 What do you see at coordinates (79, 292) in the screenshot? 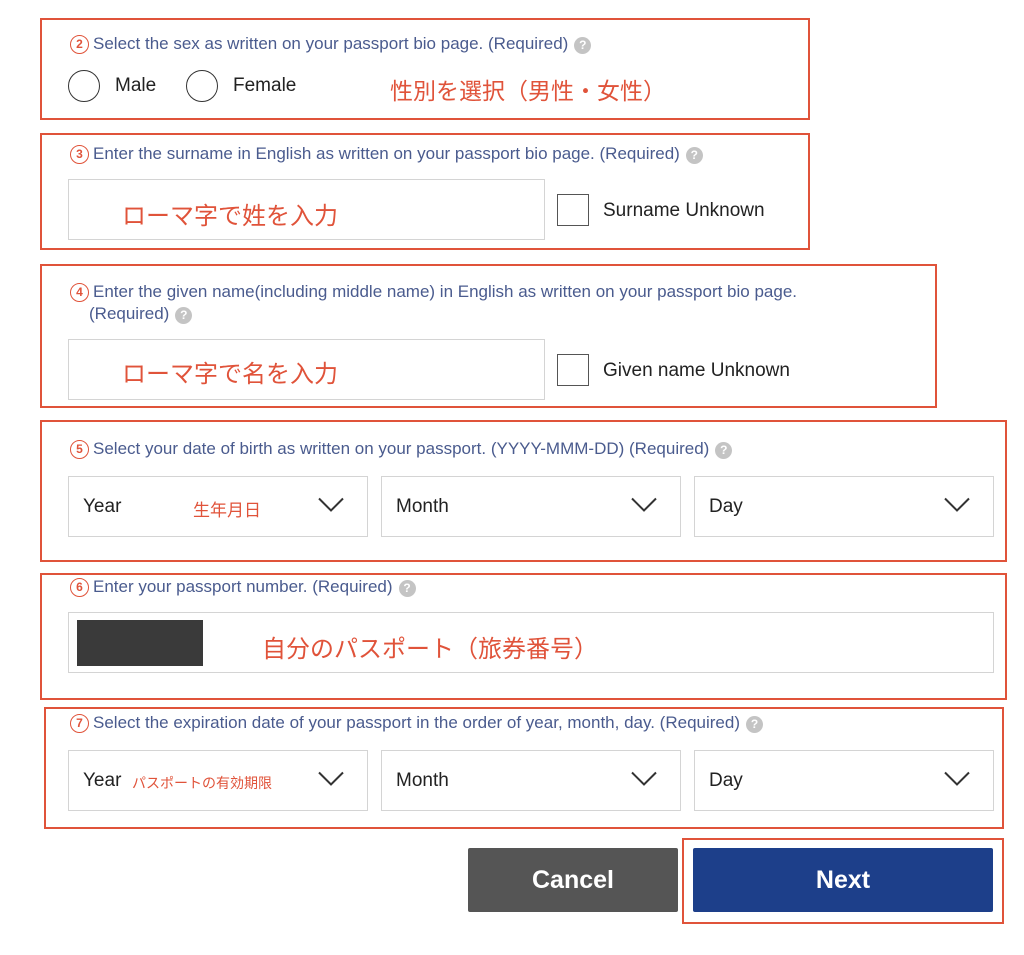
I see `step-number-badge: 4` at bounding box center [79, 292].